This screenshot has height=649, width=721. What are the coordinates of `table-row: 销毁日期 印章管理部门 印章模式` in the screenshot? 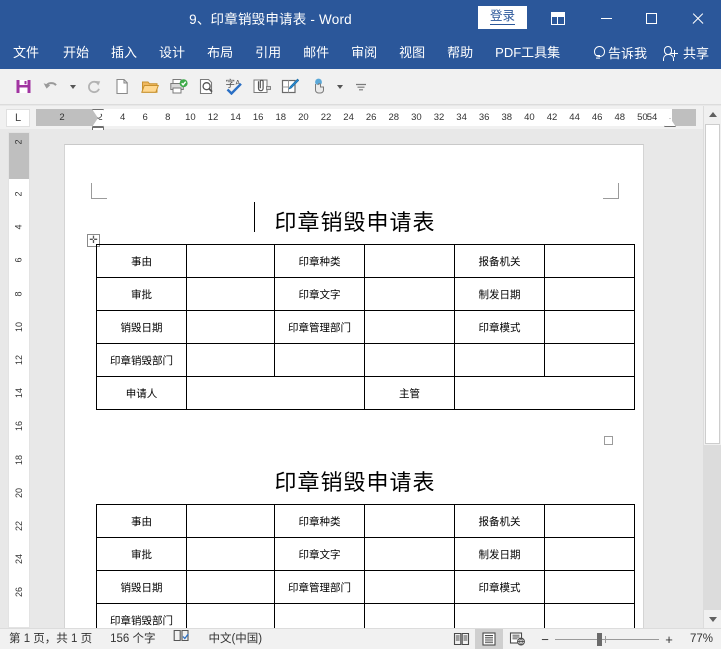 It's located at (365, 327).